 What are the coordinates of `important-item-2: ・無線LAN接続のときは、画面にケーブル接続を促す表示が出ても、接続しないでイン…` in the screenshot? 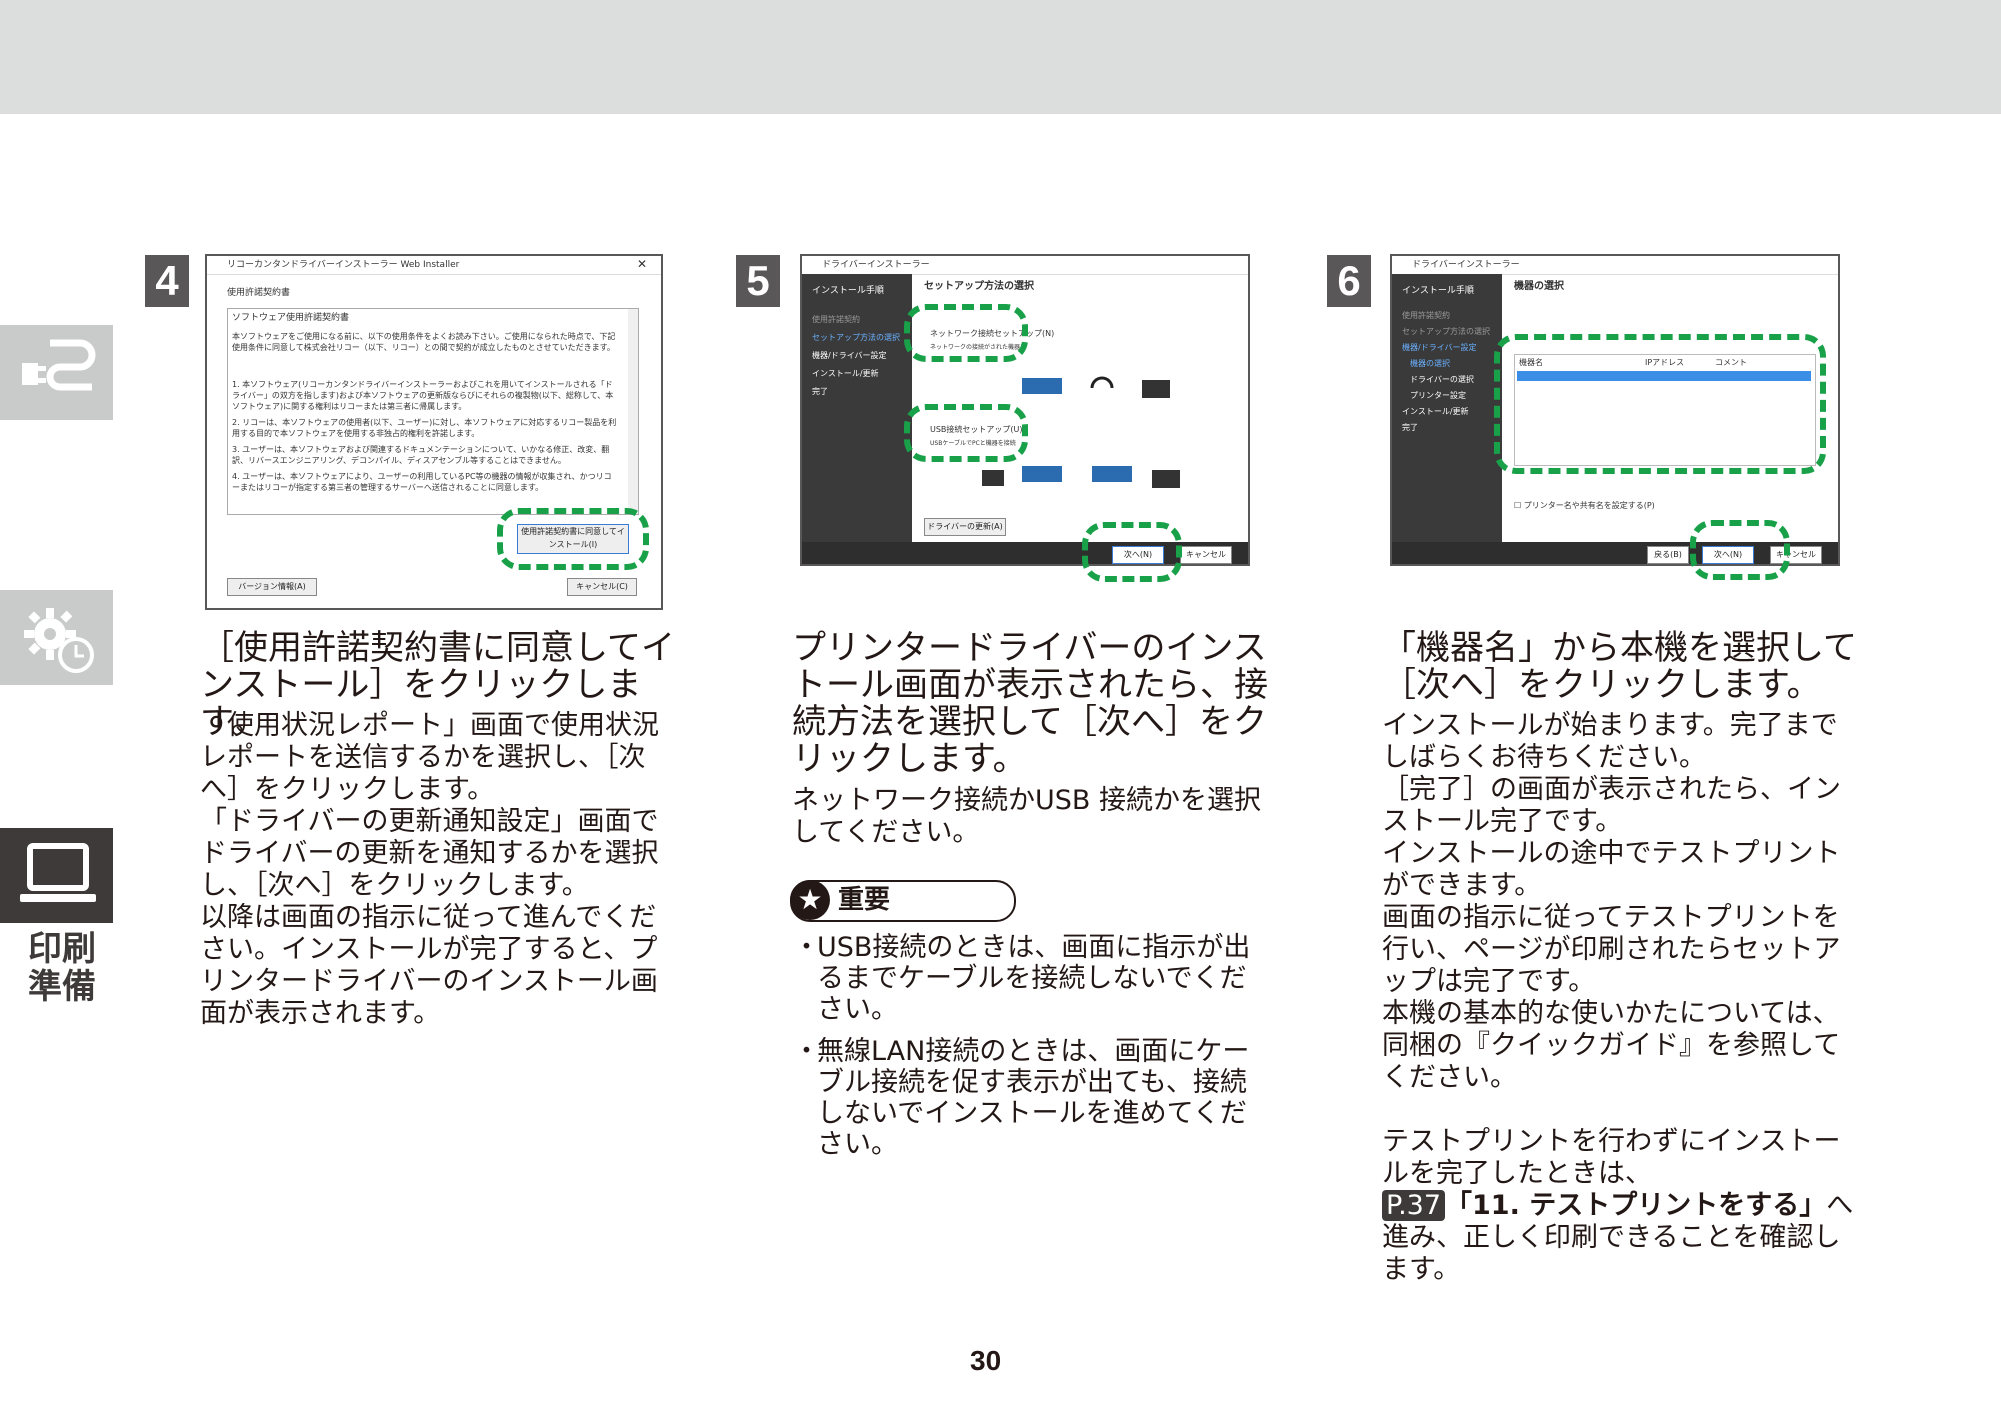 It's located at (1021, 1098).